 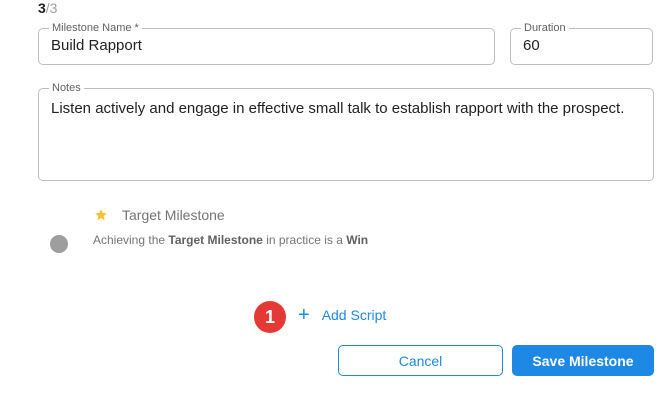 I want to click on step-indicator: 3/3, so click(x=47, y=8).